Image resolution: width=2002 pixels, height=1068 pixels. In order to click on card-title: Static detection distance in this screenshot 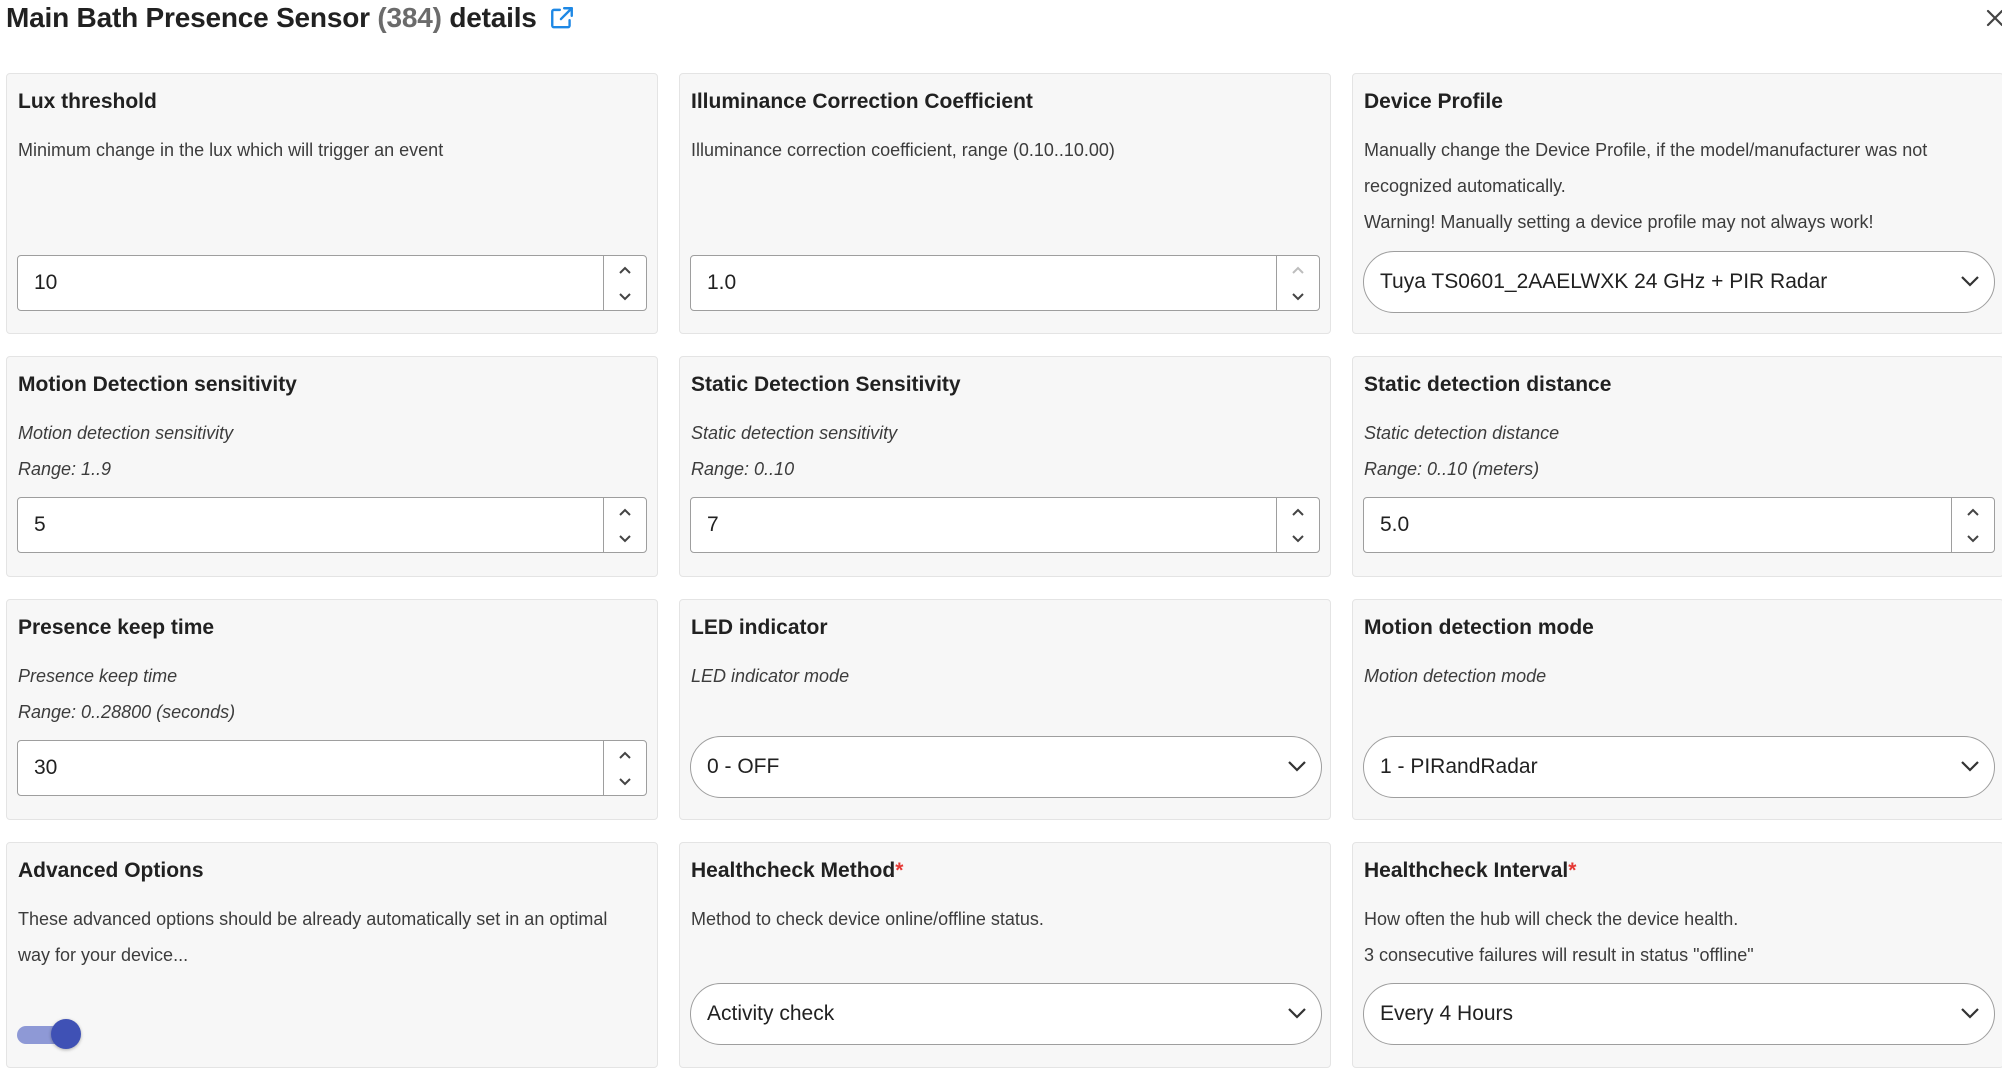, I will do `click(1488, 384)`.